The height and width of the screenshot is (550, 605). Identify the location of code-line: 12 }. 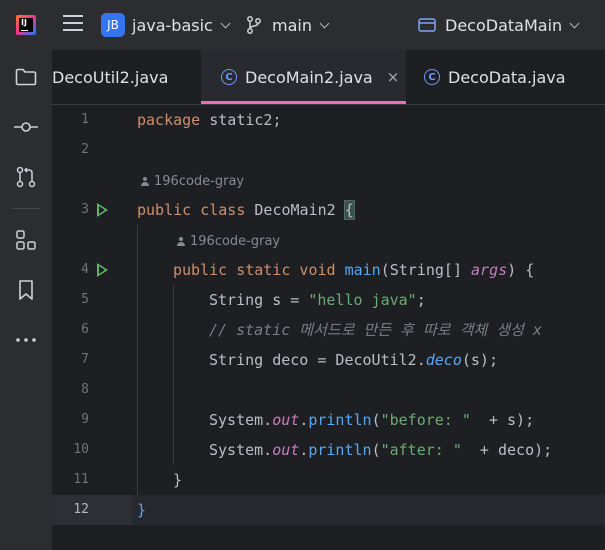
(328, 510).